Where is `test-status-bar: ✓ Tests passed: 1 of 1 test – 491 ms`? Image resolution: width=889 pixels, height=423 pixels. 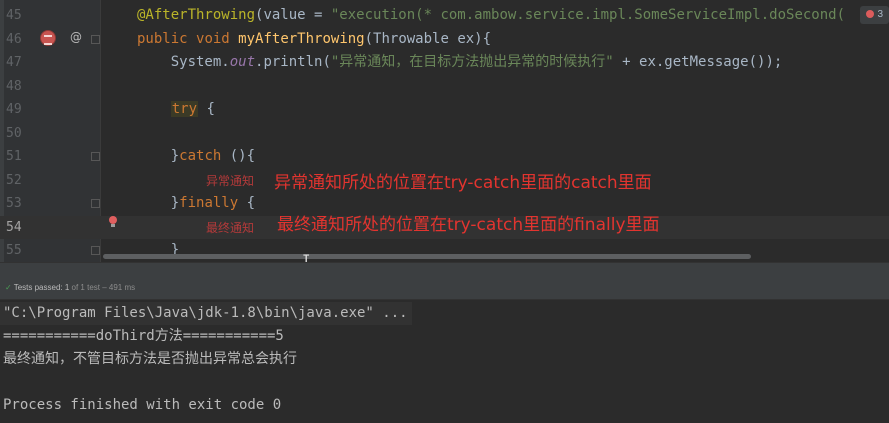
test-status-bar: ✓ Tests passed: 1 of 1 test – 491 ms is located at coordinates (444, 288).